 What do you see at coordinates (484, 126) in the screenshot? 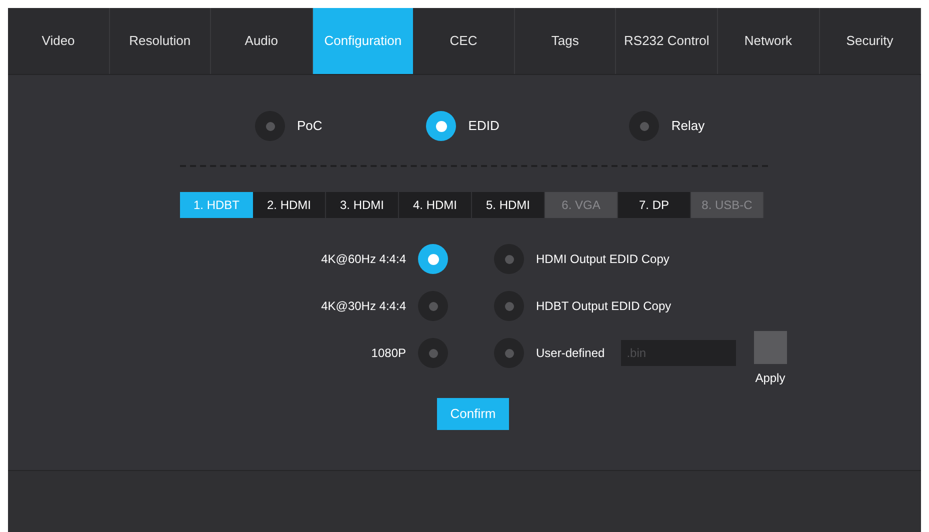
I see `mode-label: EDID` at bounding box center [484, 126].